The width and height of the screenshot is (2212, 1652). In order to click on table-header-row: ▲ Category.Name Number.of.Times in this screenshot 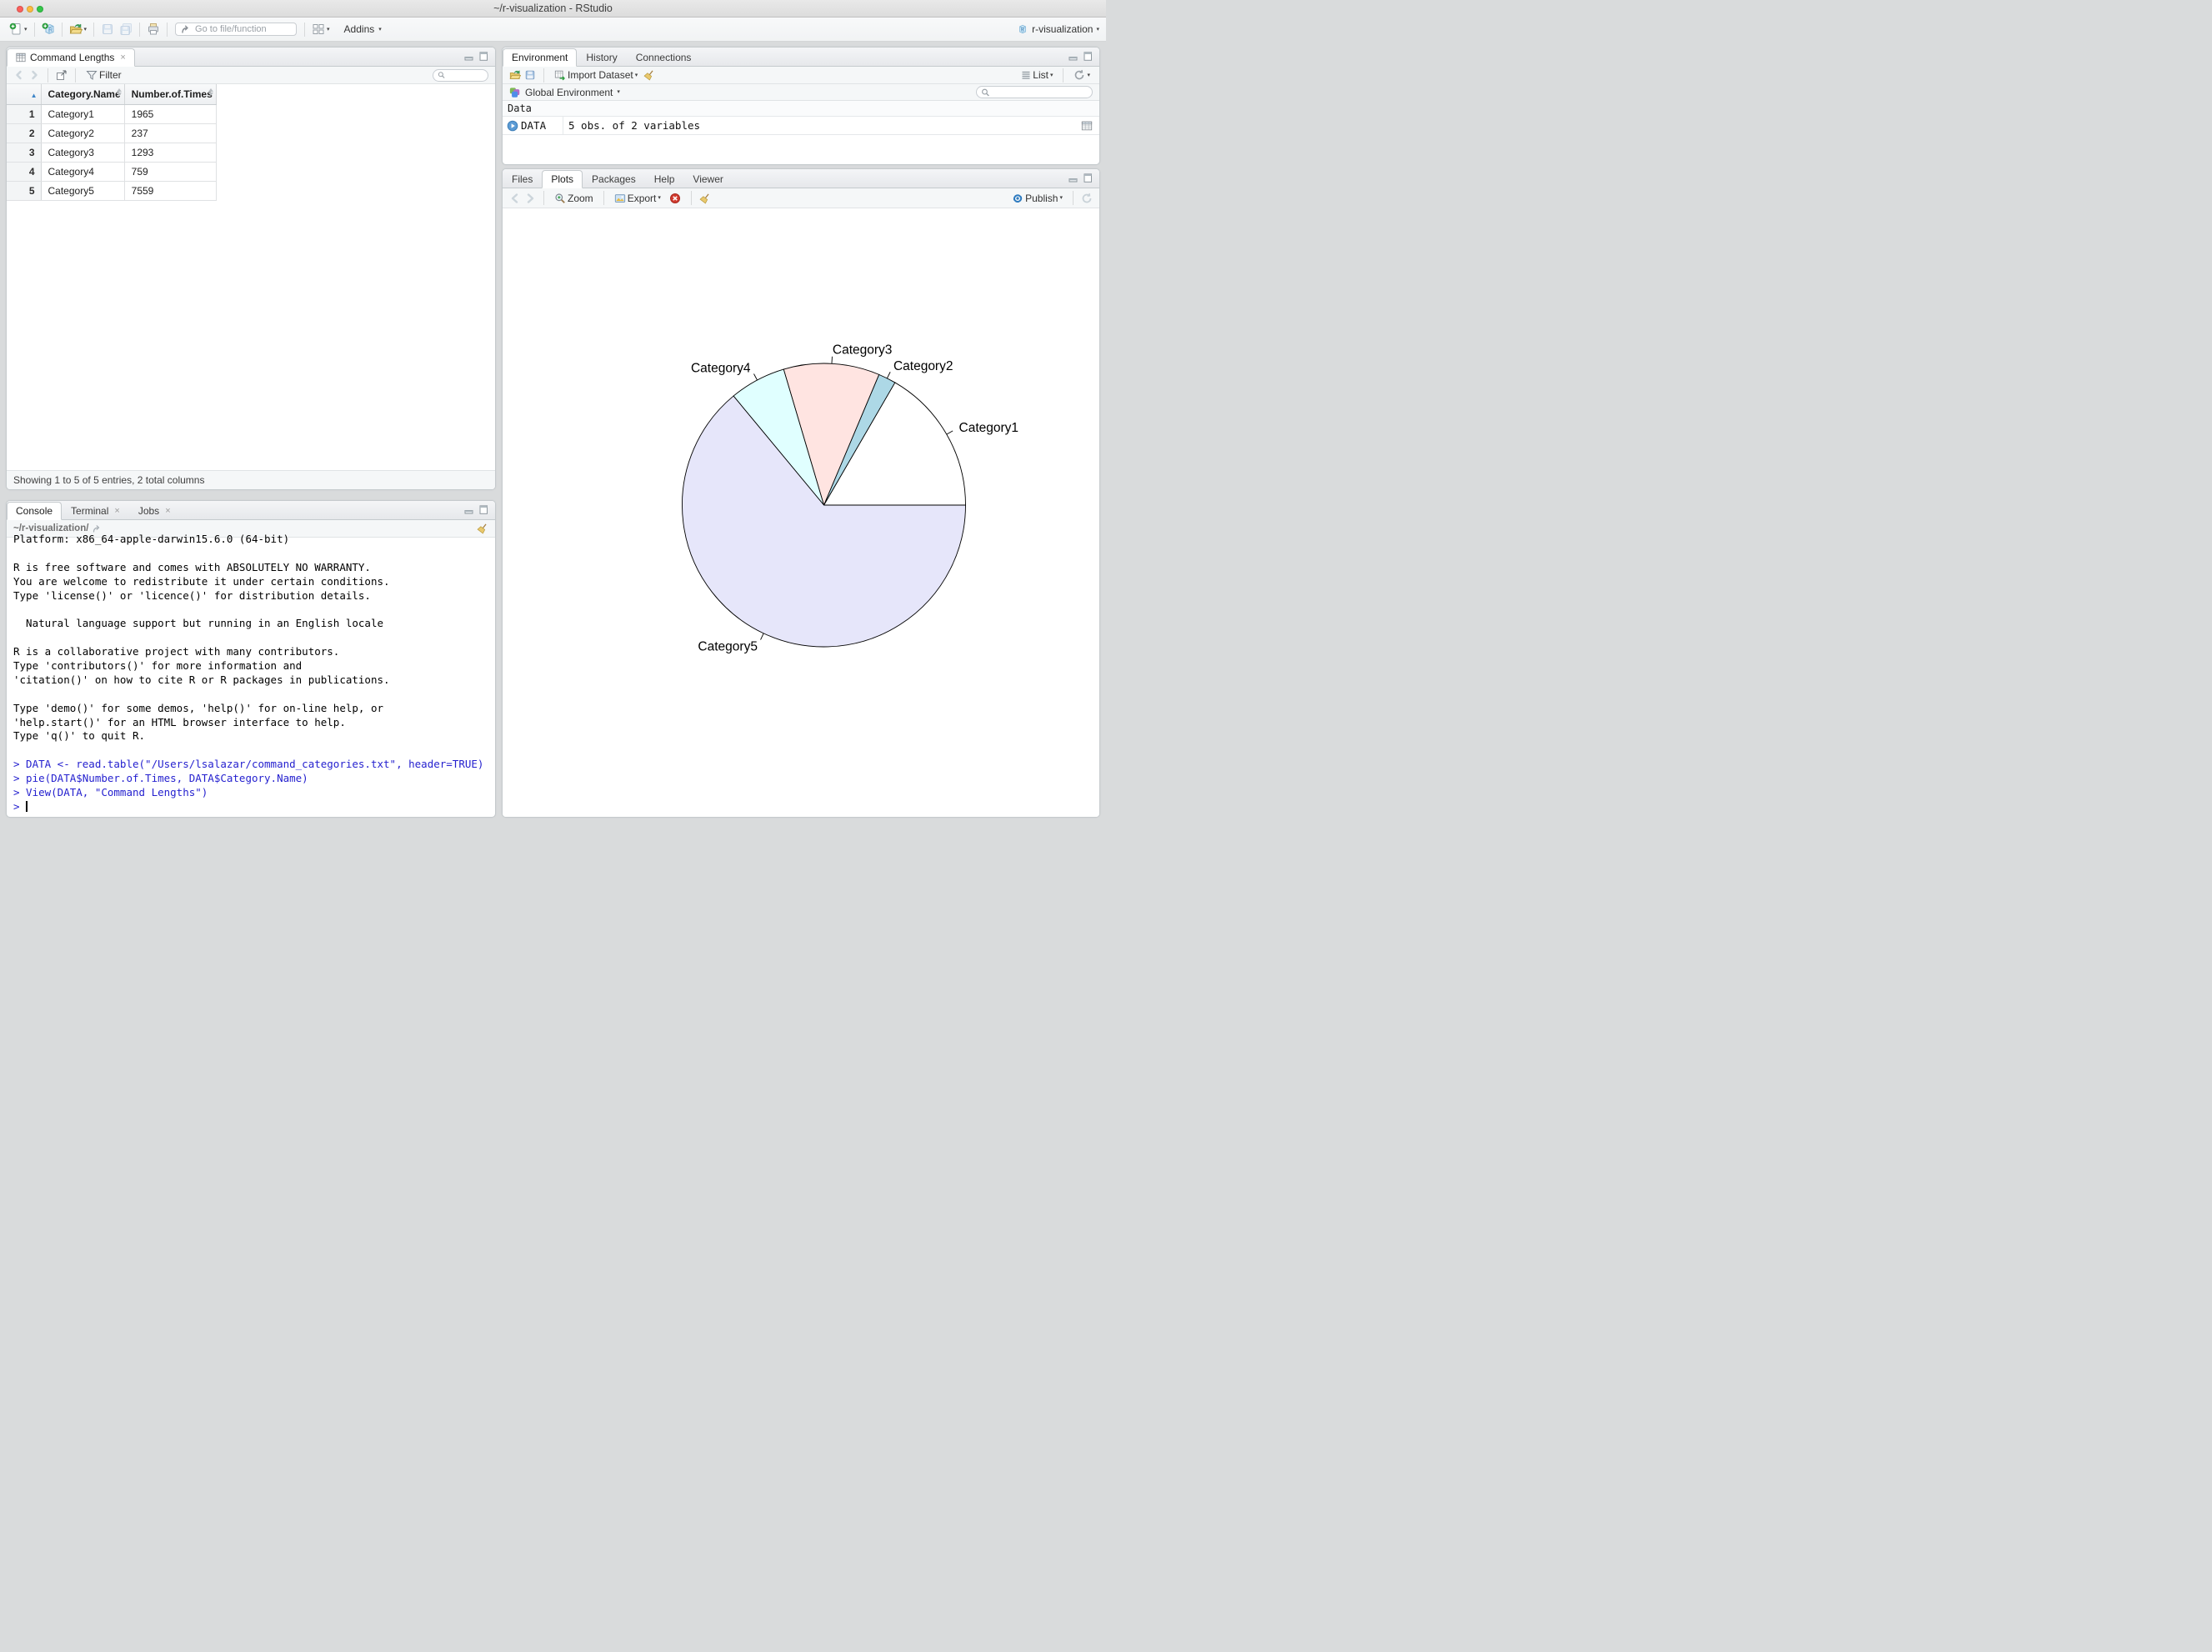, I will do `click(112, 94)`.